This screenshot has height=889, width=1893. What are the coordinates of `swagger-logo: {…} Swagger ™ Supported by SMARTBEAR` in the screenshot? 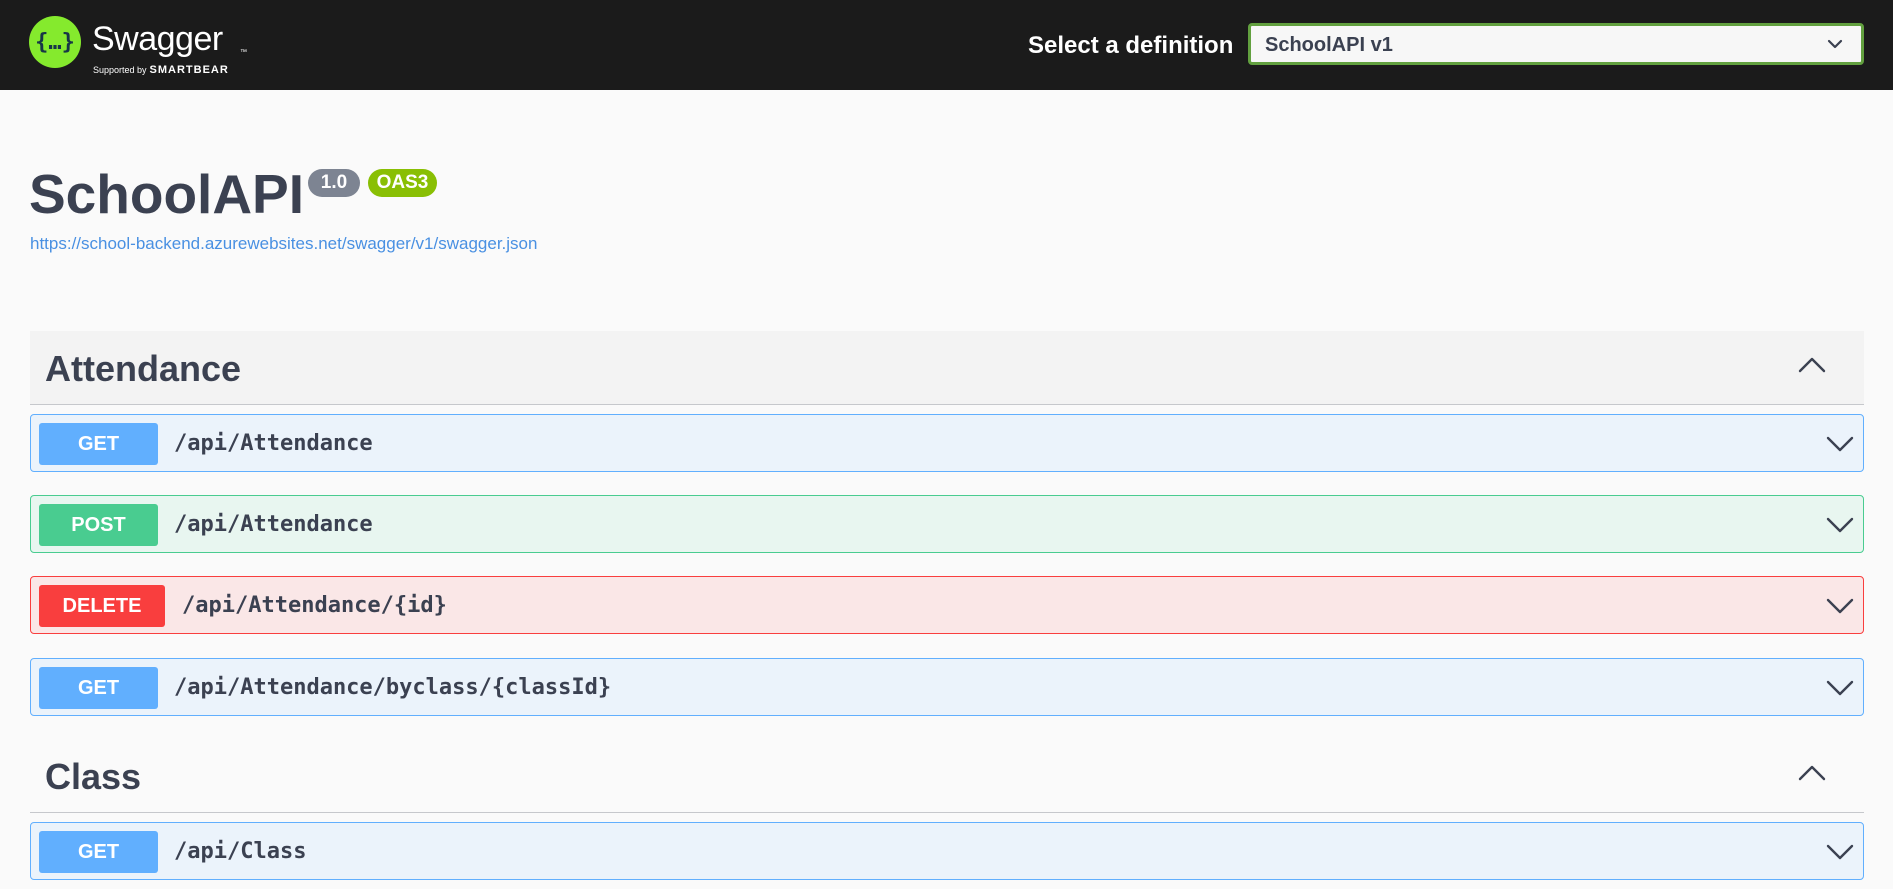 It's located at (144, 46).